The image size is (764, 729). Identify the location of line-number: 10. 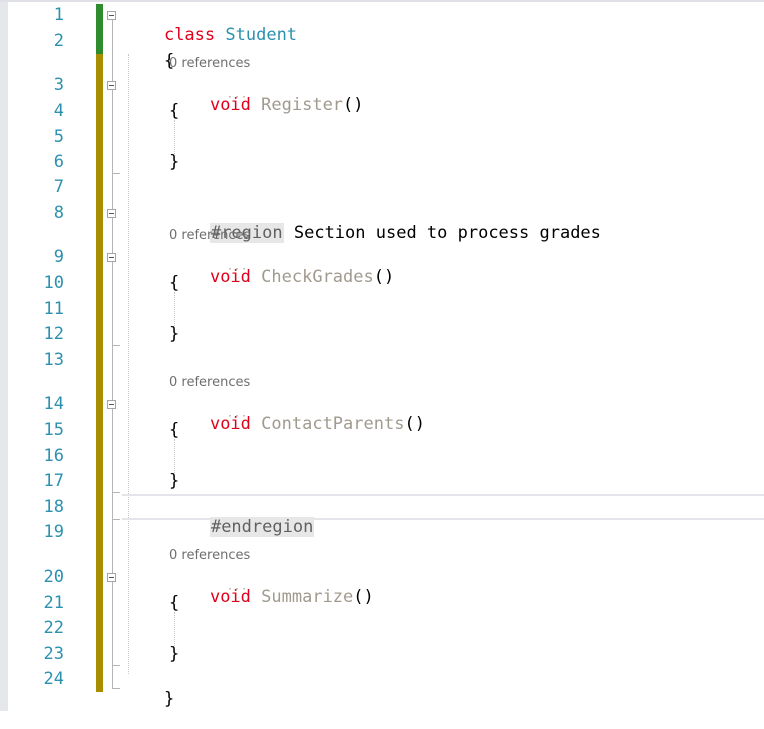
(53, 283).